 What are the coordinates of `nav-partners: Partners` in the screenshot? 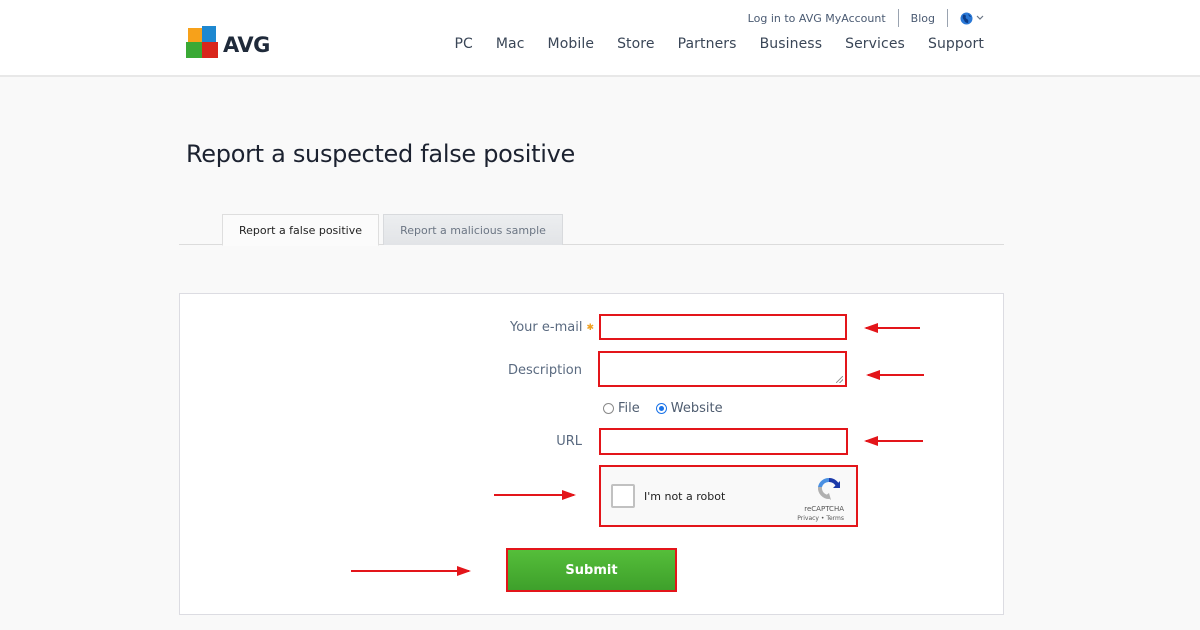 It's located at (707, 44).